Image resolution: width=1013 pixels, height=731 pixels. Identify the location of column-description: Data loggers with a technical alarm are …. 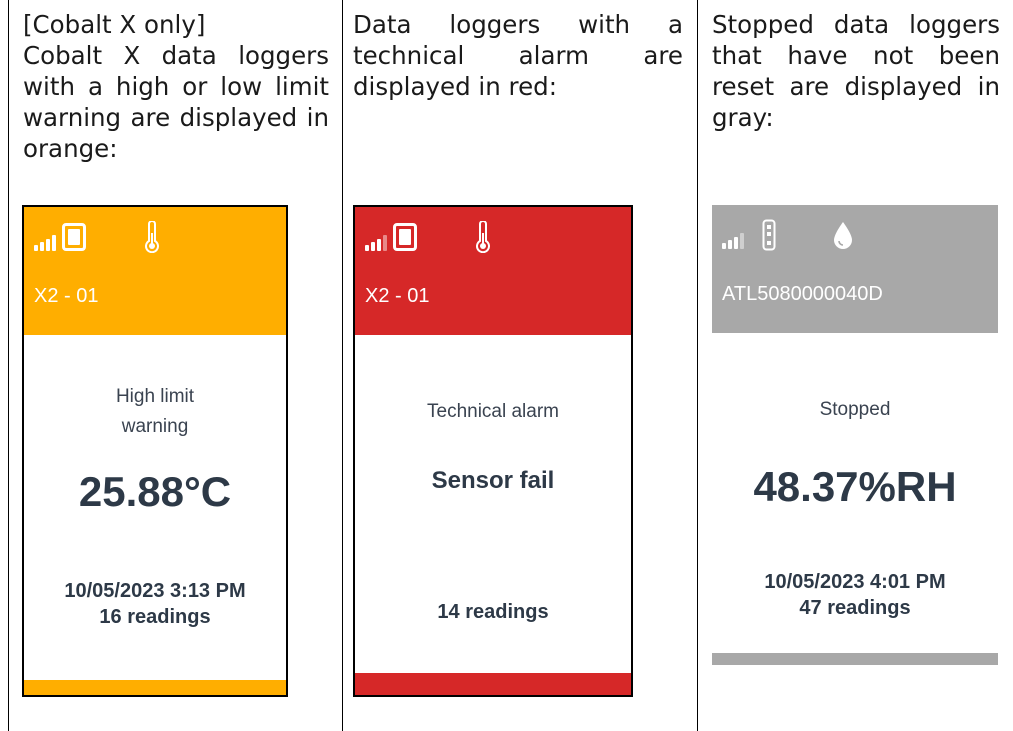
(518, 55).